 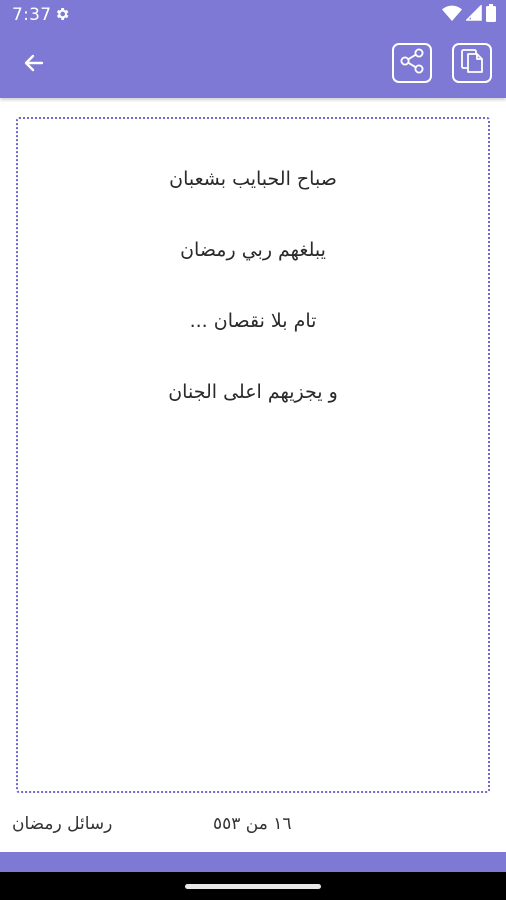 What do you see at coordinates (252, 824) in the screenshot?
I see `message-counter: ١٦ من ٥٥٣` at bounding box center [252, 824].